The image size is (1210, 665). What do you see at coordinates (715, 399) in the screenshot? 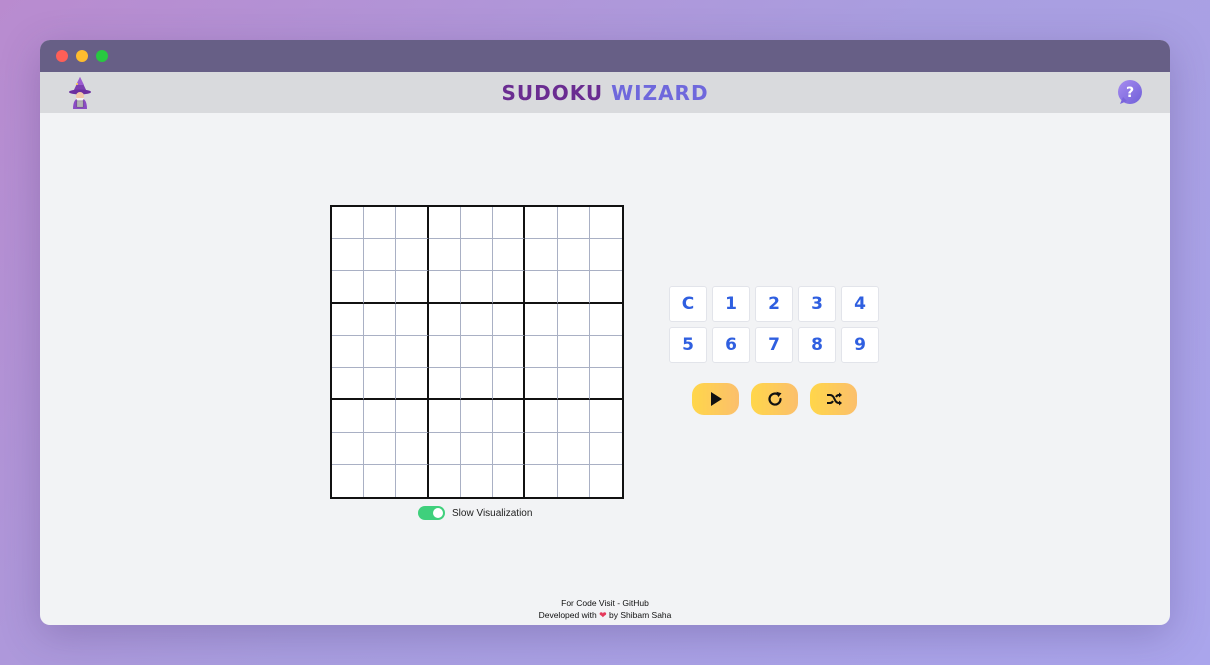
I see `play-button` at bounding box center [715, 399].